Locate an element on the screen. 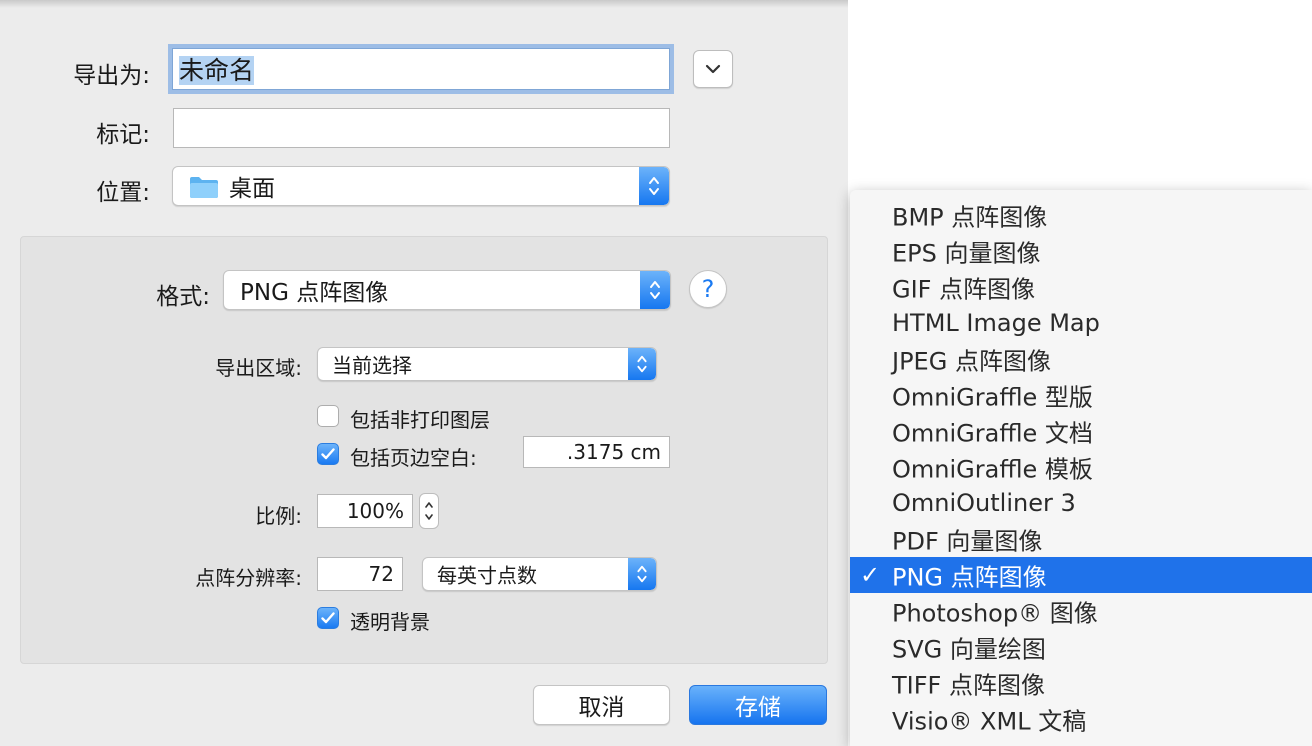 The height and width of the screenshot is (746, 1312). resolution-label: 点阵分辨率: is located at coordinates (248, 578).